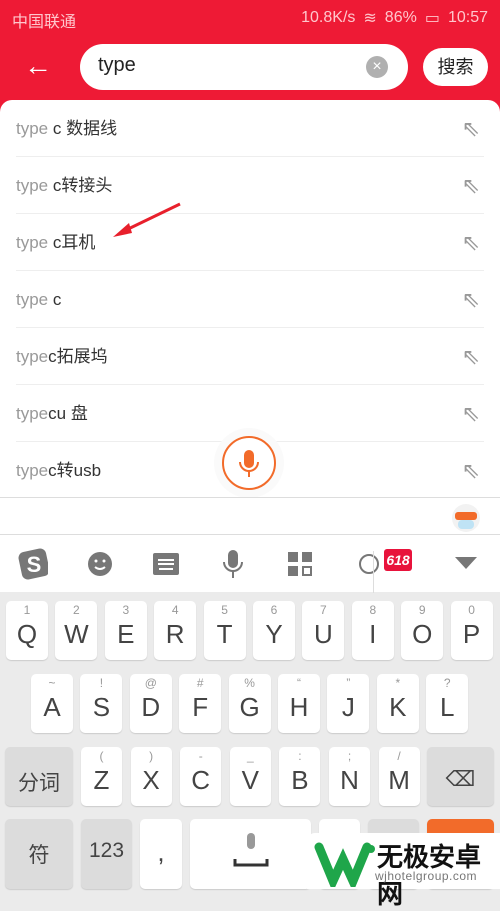 The height and width of the screenshot is (911, 500). I want to click on suggestion-item: typec拓展坞 ⇖, so click(250, 356).